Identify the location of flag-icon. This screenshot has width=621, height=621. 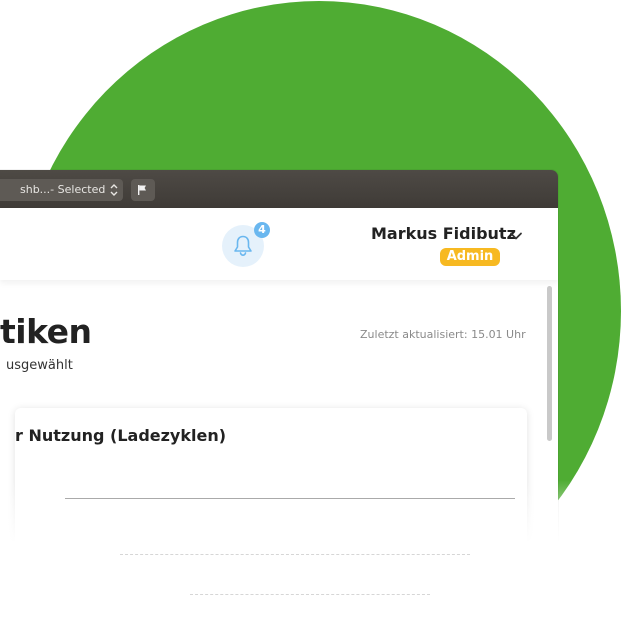
(142, 190).